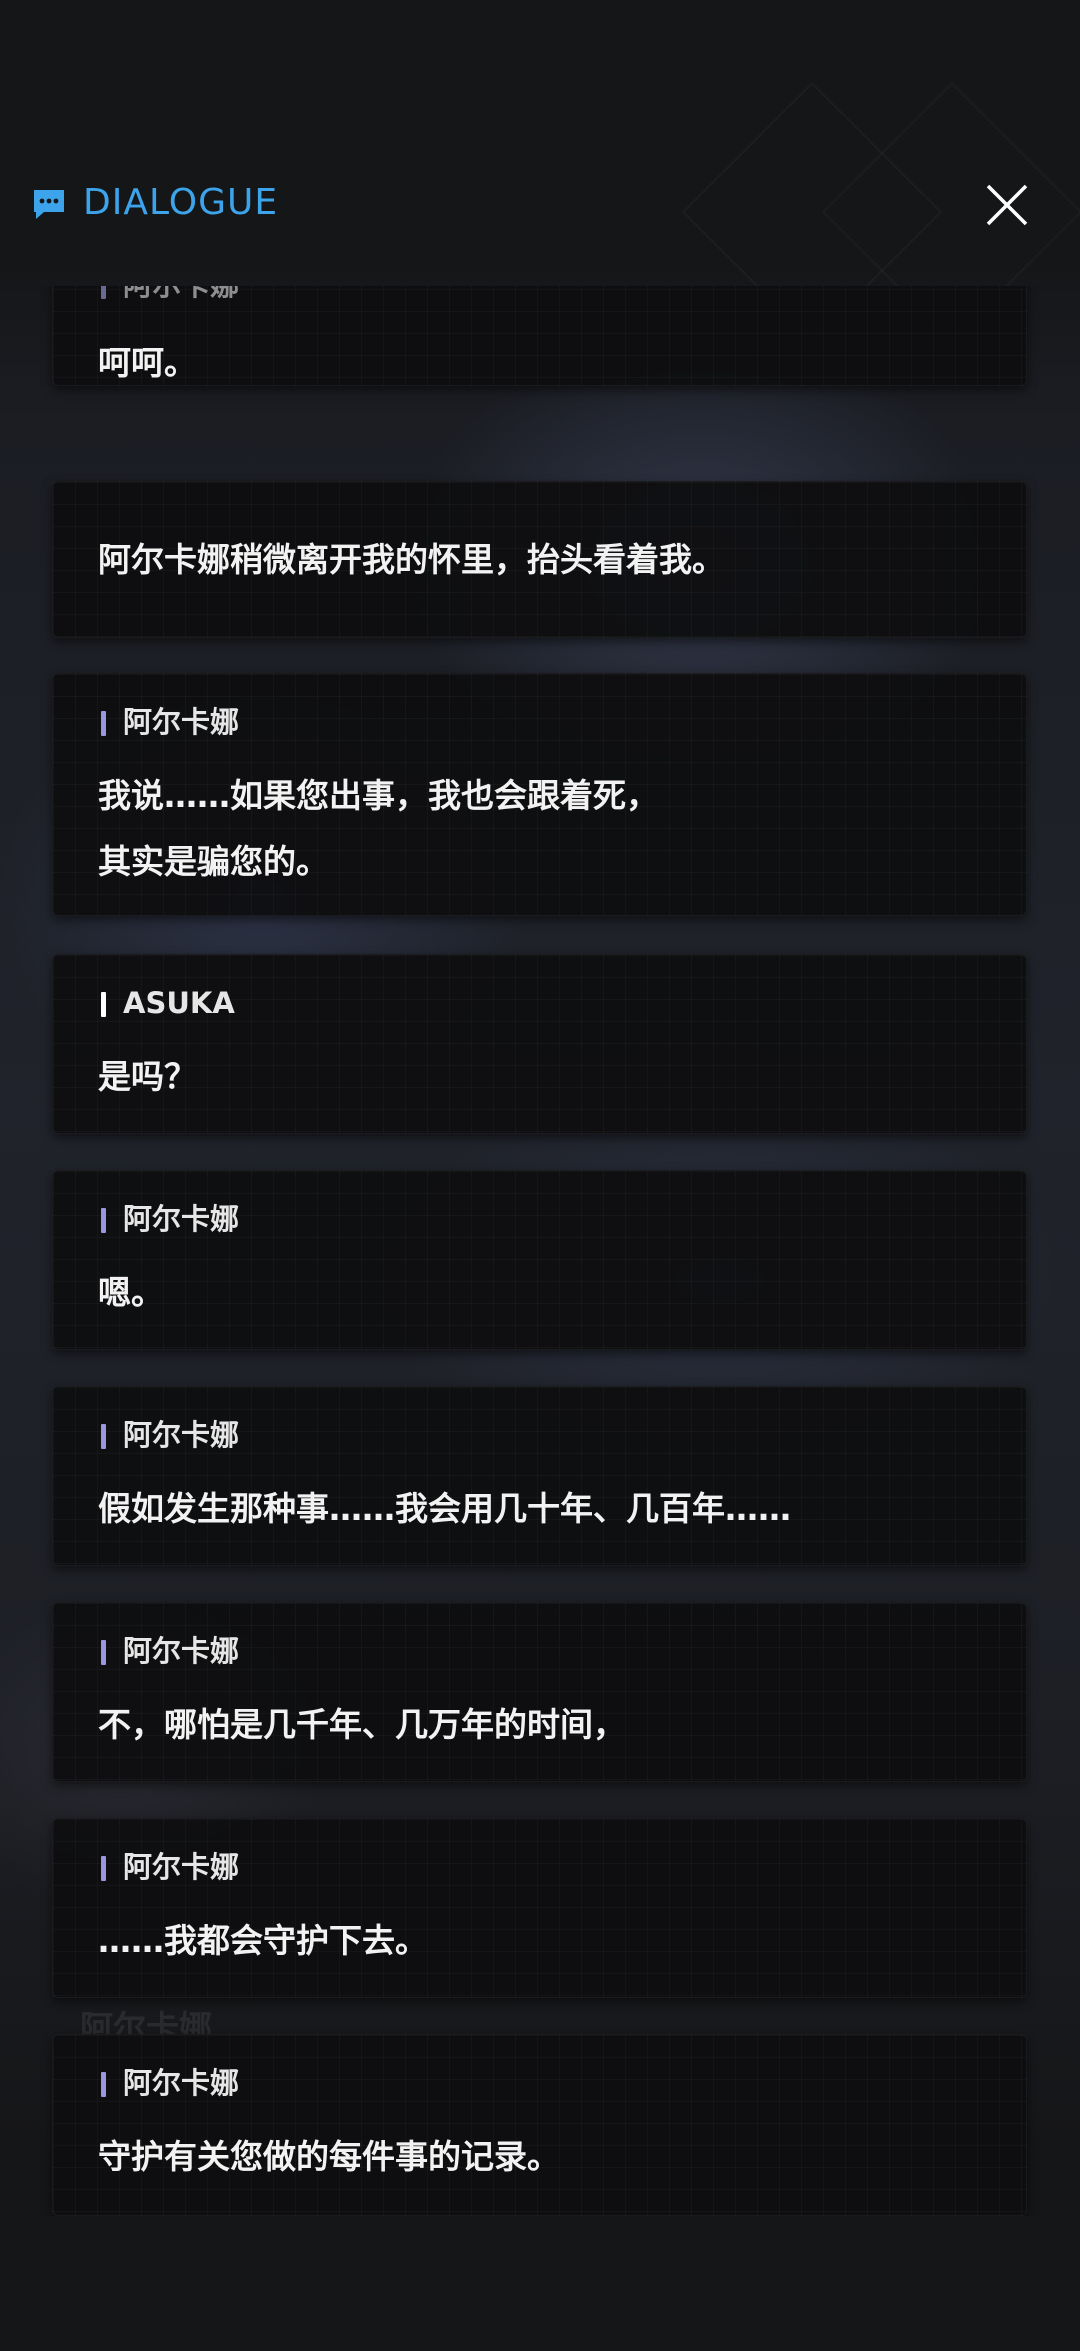  What do you see at coordinates (263, 1940) in the screenshot?
I see `dialogue-text: ……我都会守护下去。` at bounding box center [263, 1940].